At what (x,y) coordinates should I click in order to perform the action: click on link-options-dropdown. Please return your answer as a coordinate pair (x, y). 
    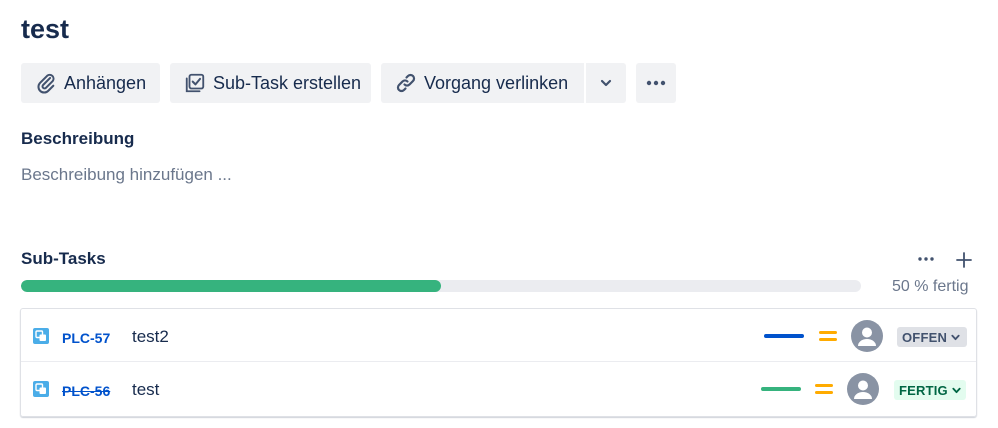
    Looking at the image, I should click on (606, 83).